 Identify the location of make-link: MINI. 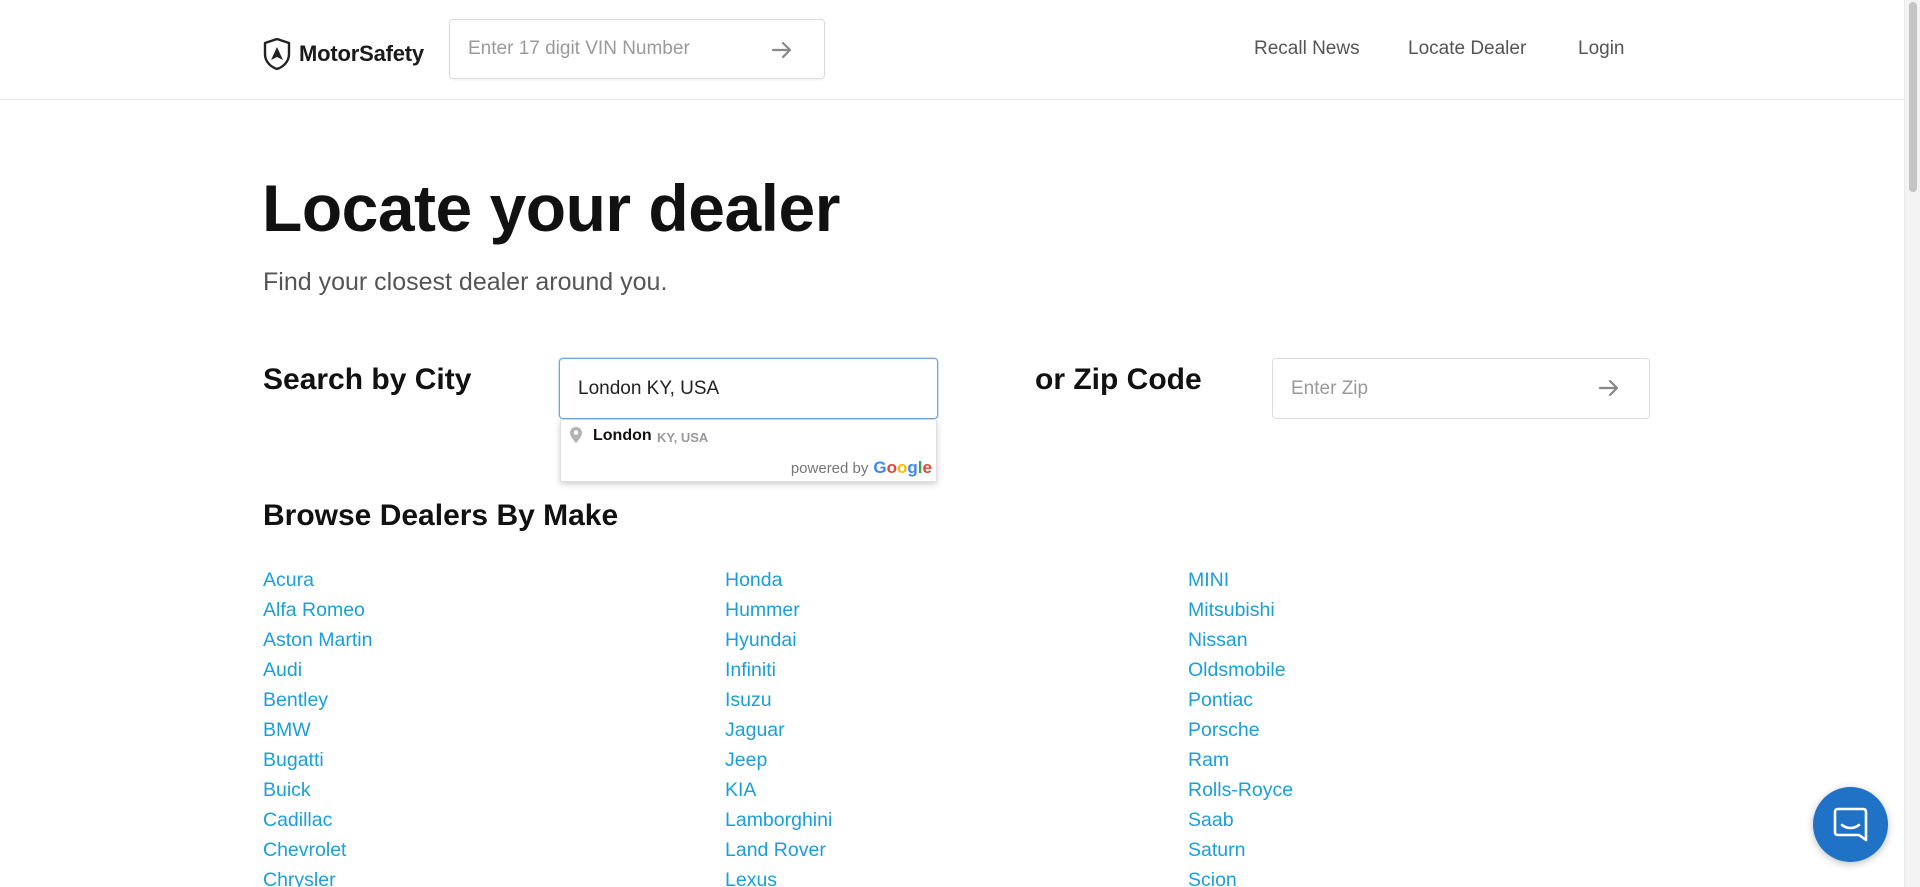
(1398, 580).